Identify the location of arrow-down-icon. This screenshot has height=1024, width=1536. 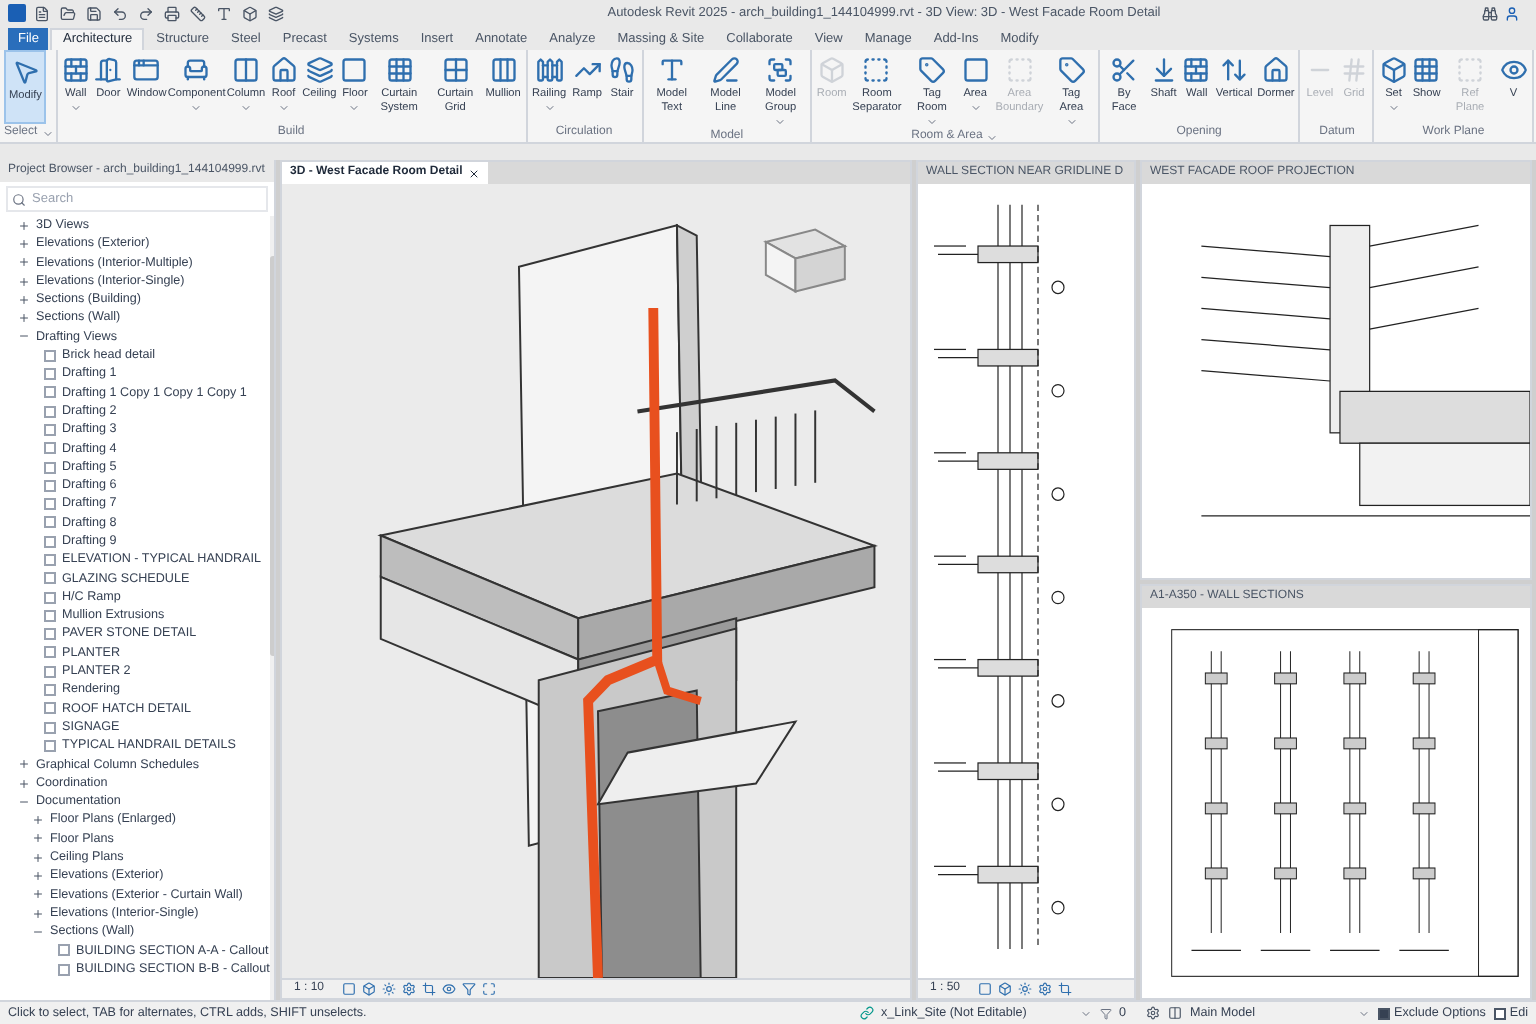
(1163, 70).